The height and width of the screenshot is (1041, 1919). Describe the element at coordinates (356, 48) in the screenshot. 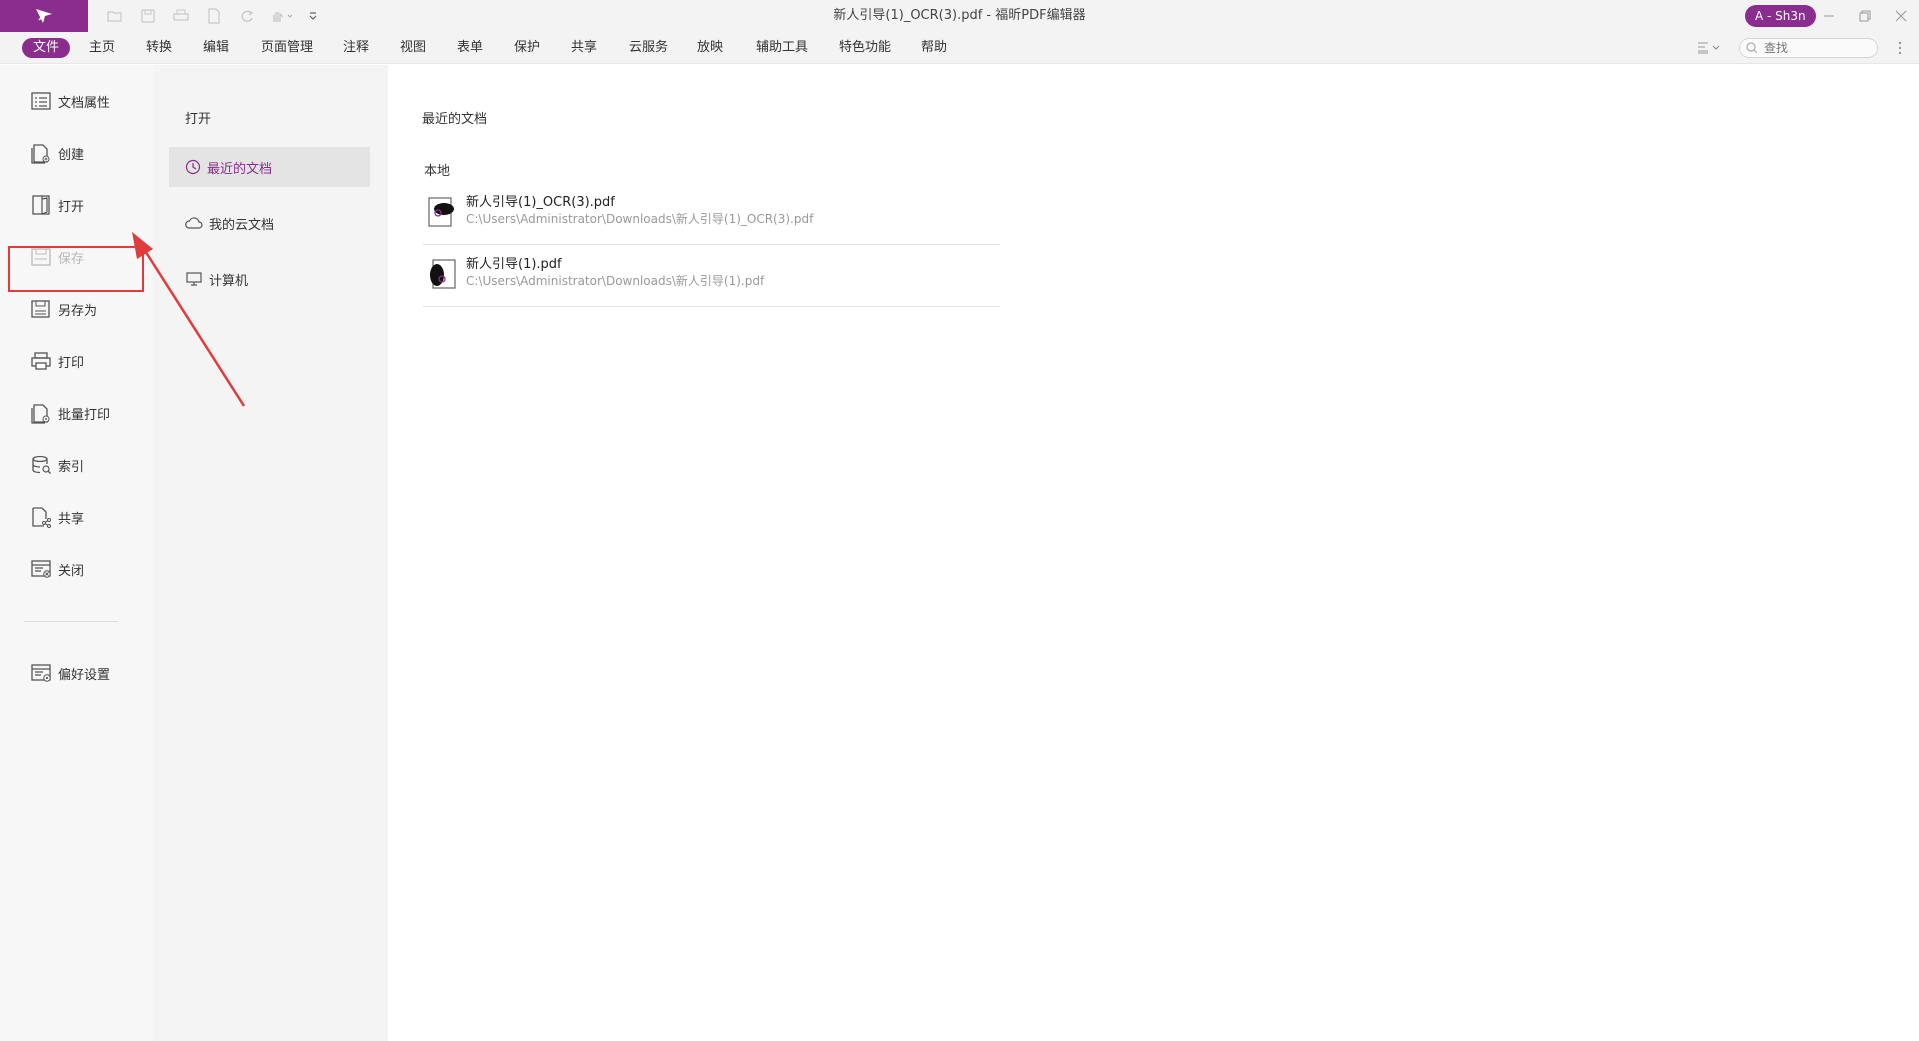

I see `menu-annotate: 注释` at that location.